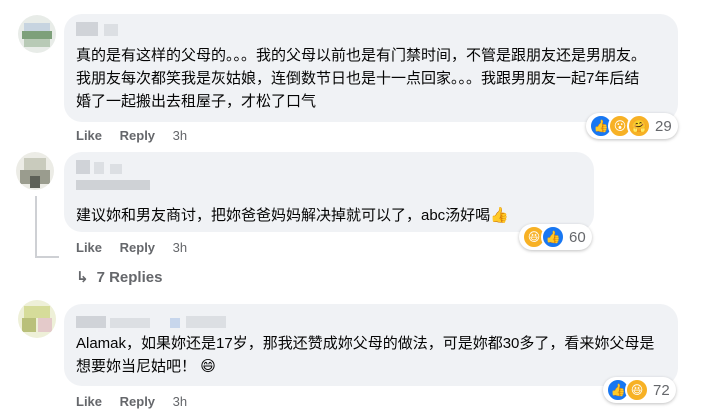  I want to click on view-replies-link: ↳ 7 Replies, so click(119, 277).